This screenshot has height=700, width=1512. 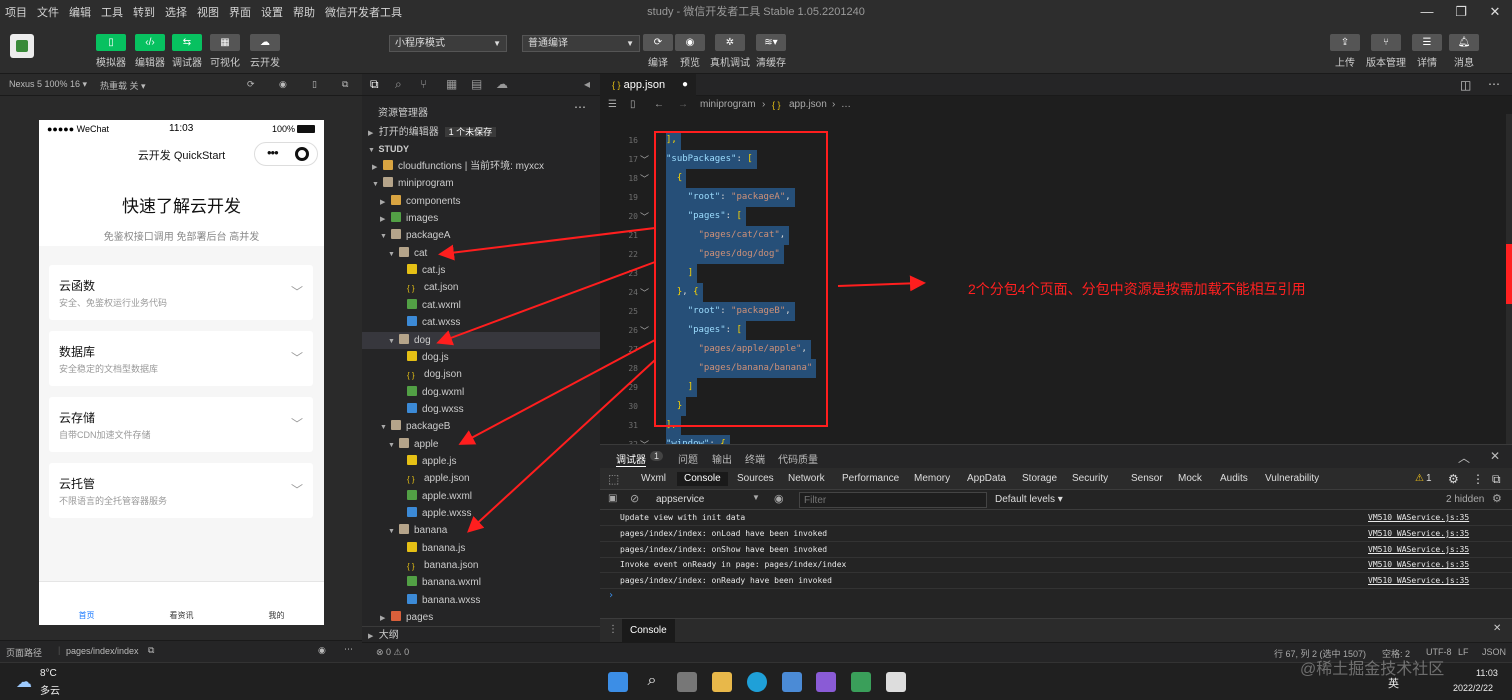 I want to click on chevron-down-icon: ▼, so click(x=756, y=497).